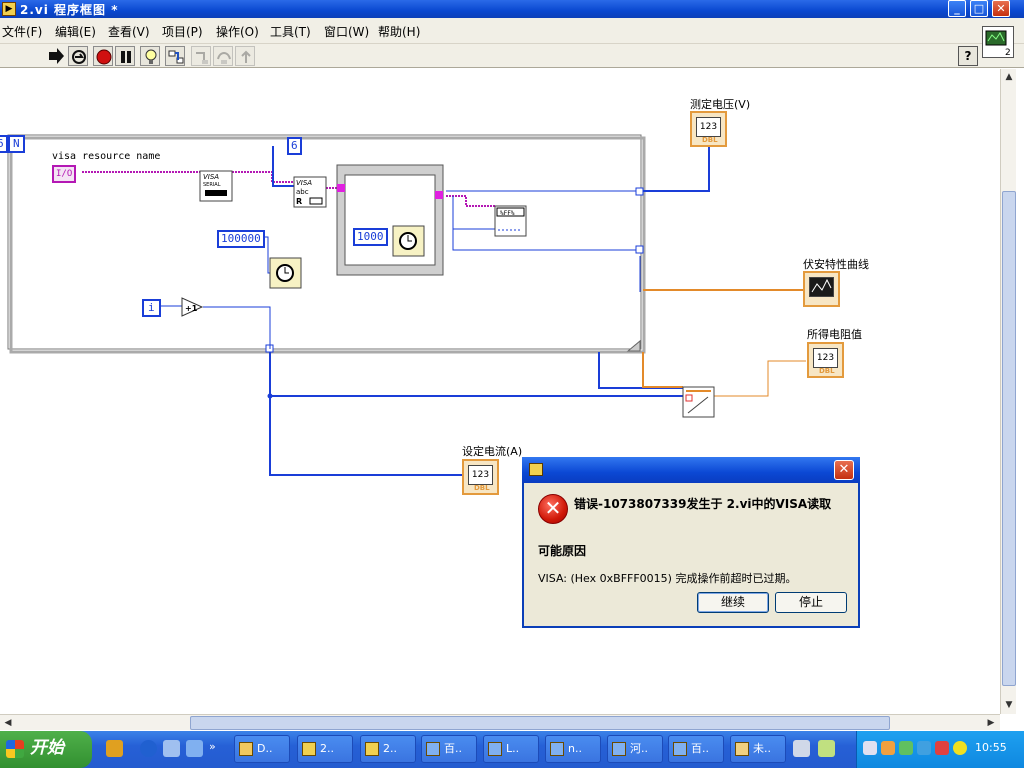  I want to click on error-icon: ✕, so click(553, 509).